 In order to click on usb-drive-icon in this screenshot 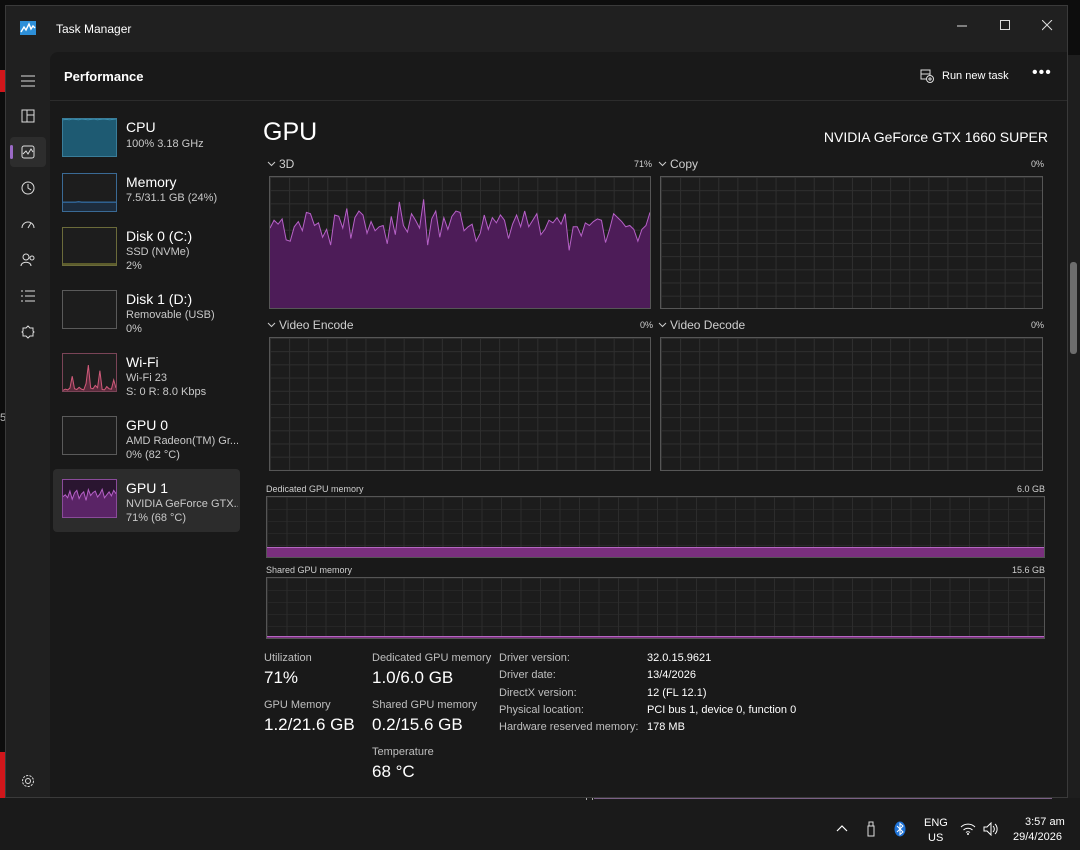, I will do `click(871, 829)`.